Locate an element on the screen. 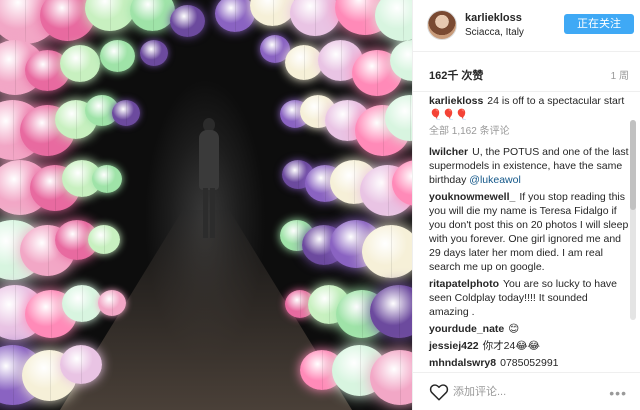 Image resolution: width=640 pixels, height=410 pixels. comment-author: yourdude_nate is located at coordinates (466, 329).